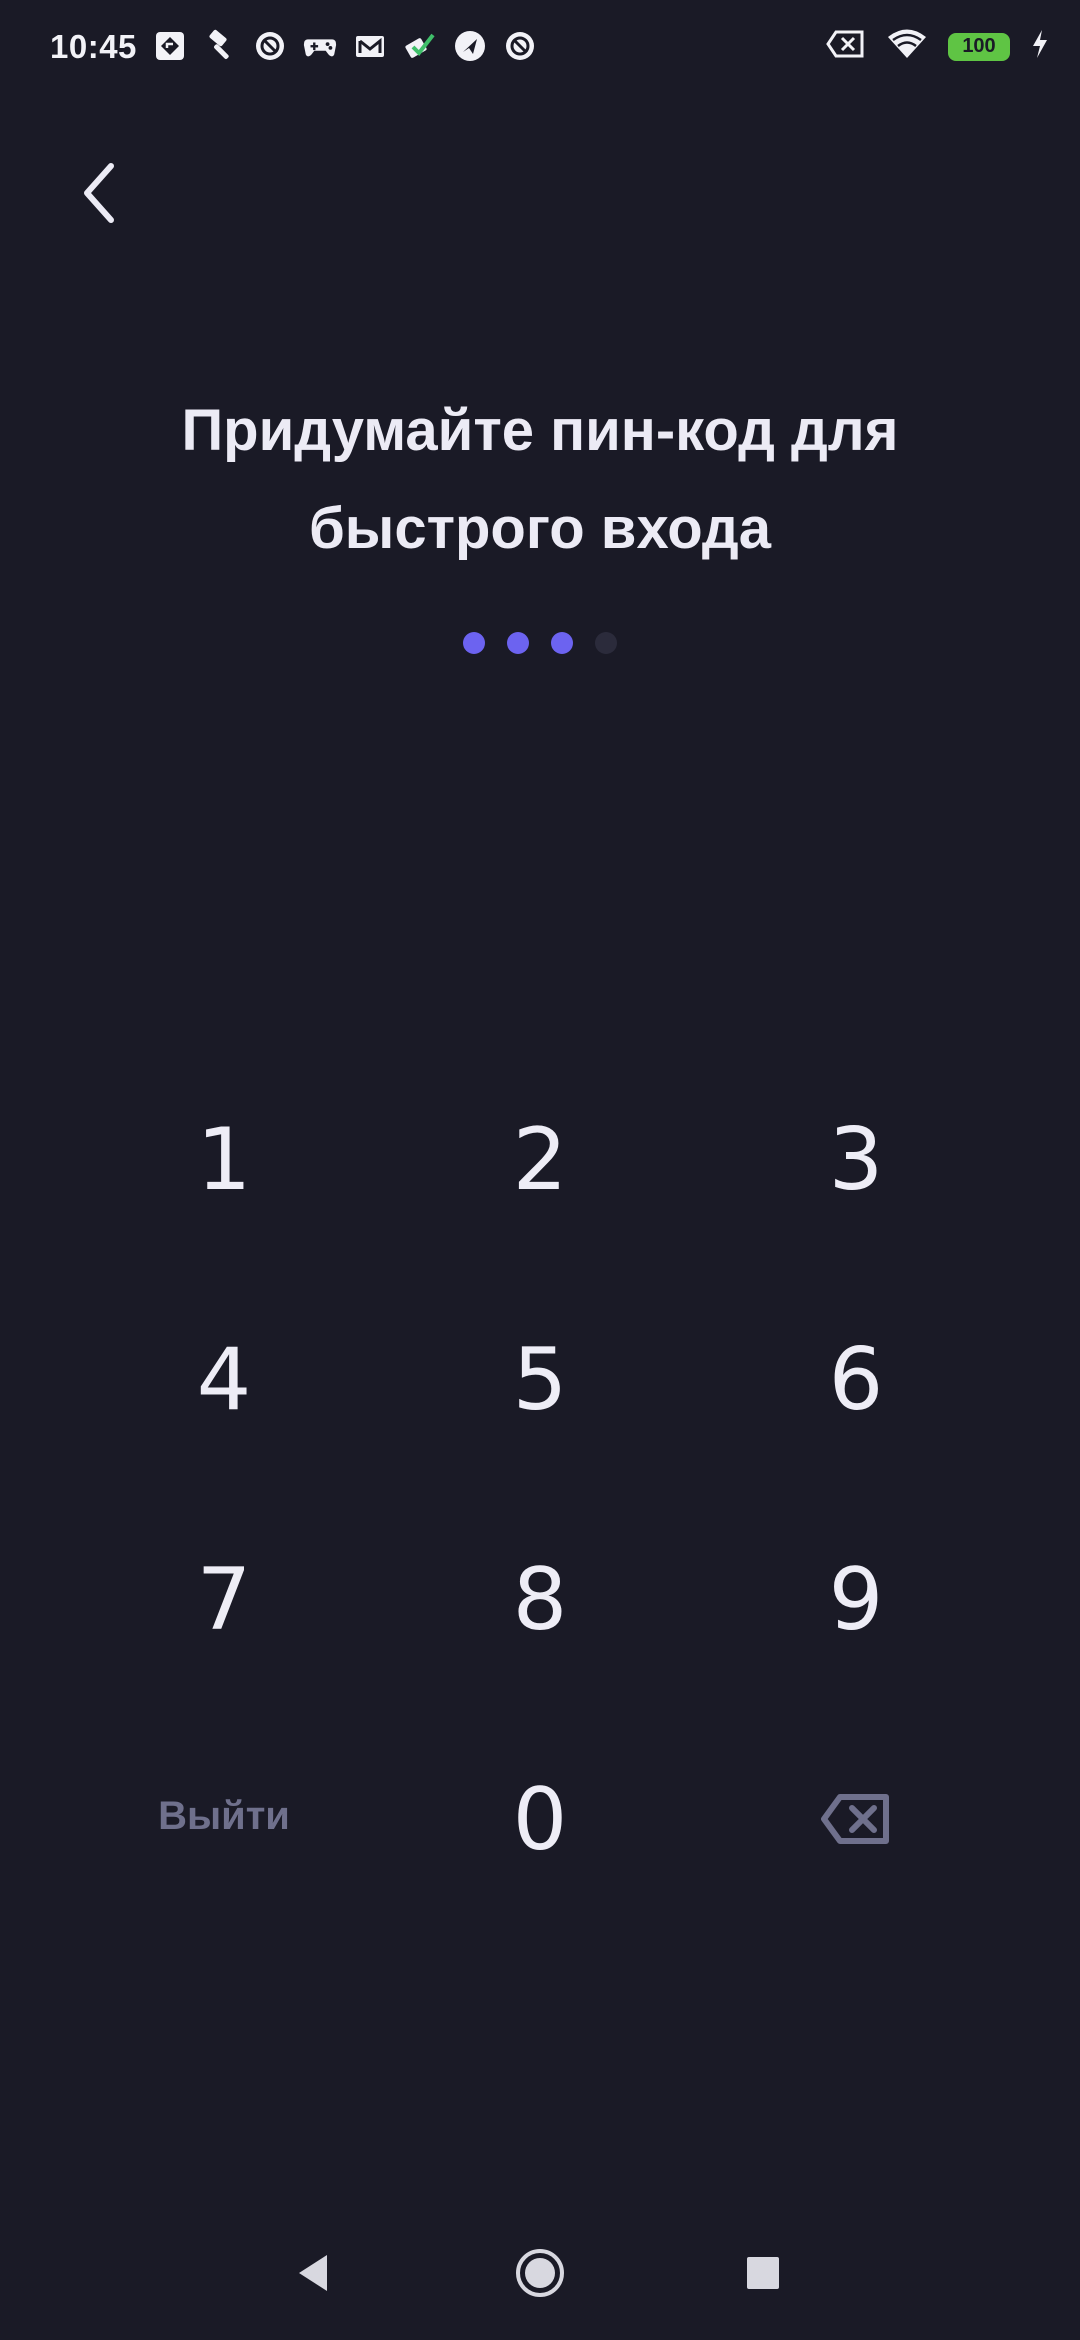  Describe the element at coordinates (540, 1380) in the screenshot. I see `key-5: 5` at that location.